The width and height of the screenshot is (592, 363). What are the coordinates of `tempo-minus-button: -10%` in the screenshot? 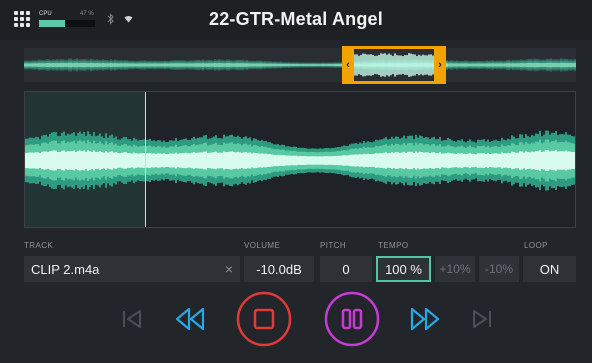 It's located at (499, 269).